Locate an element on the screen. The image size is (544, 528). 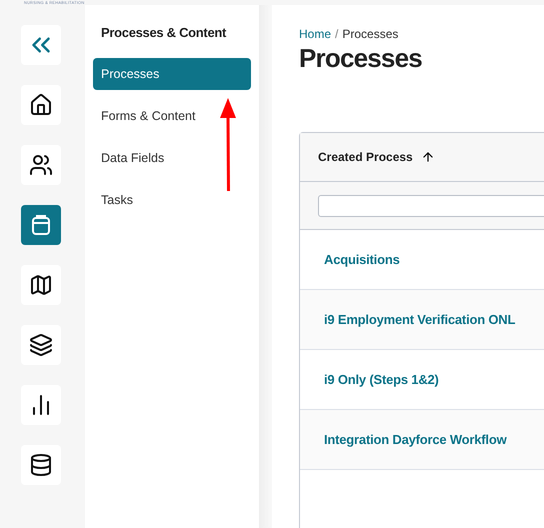
sidebar-item: Tasks is located at coordinates (172, 200).